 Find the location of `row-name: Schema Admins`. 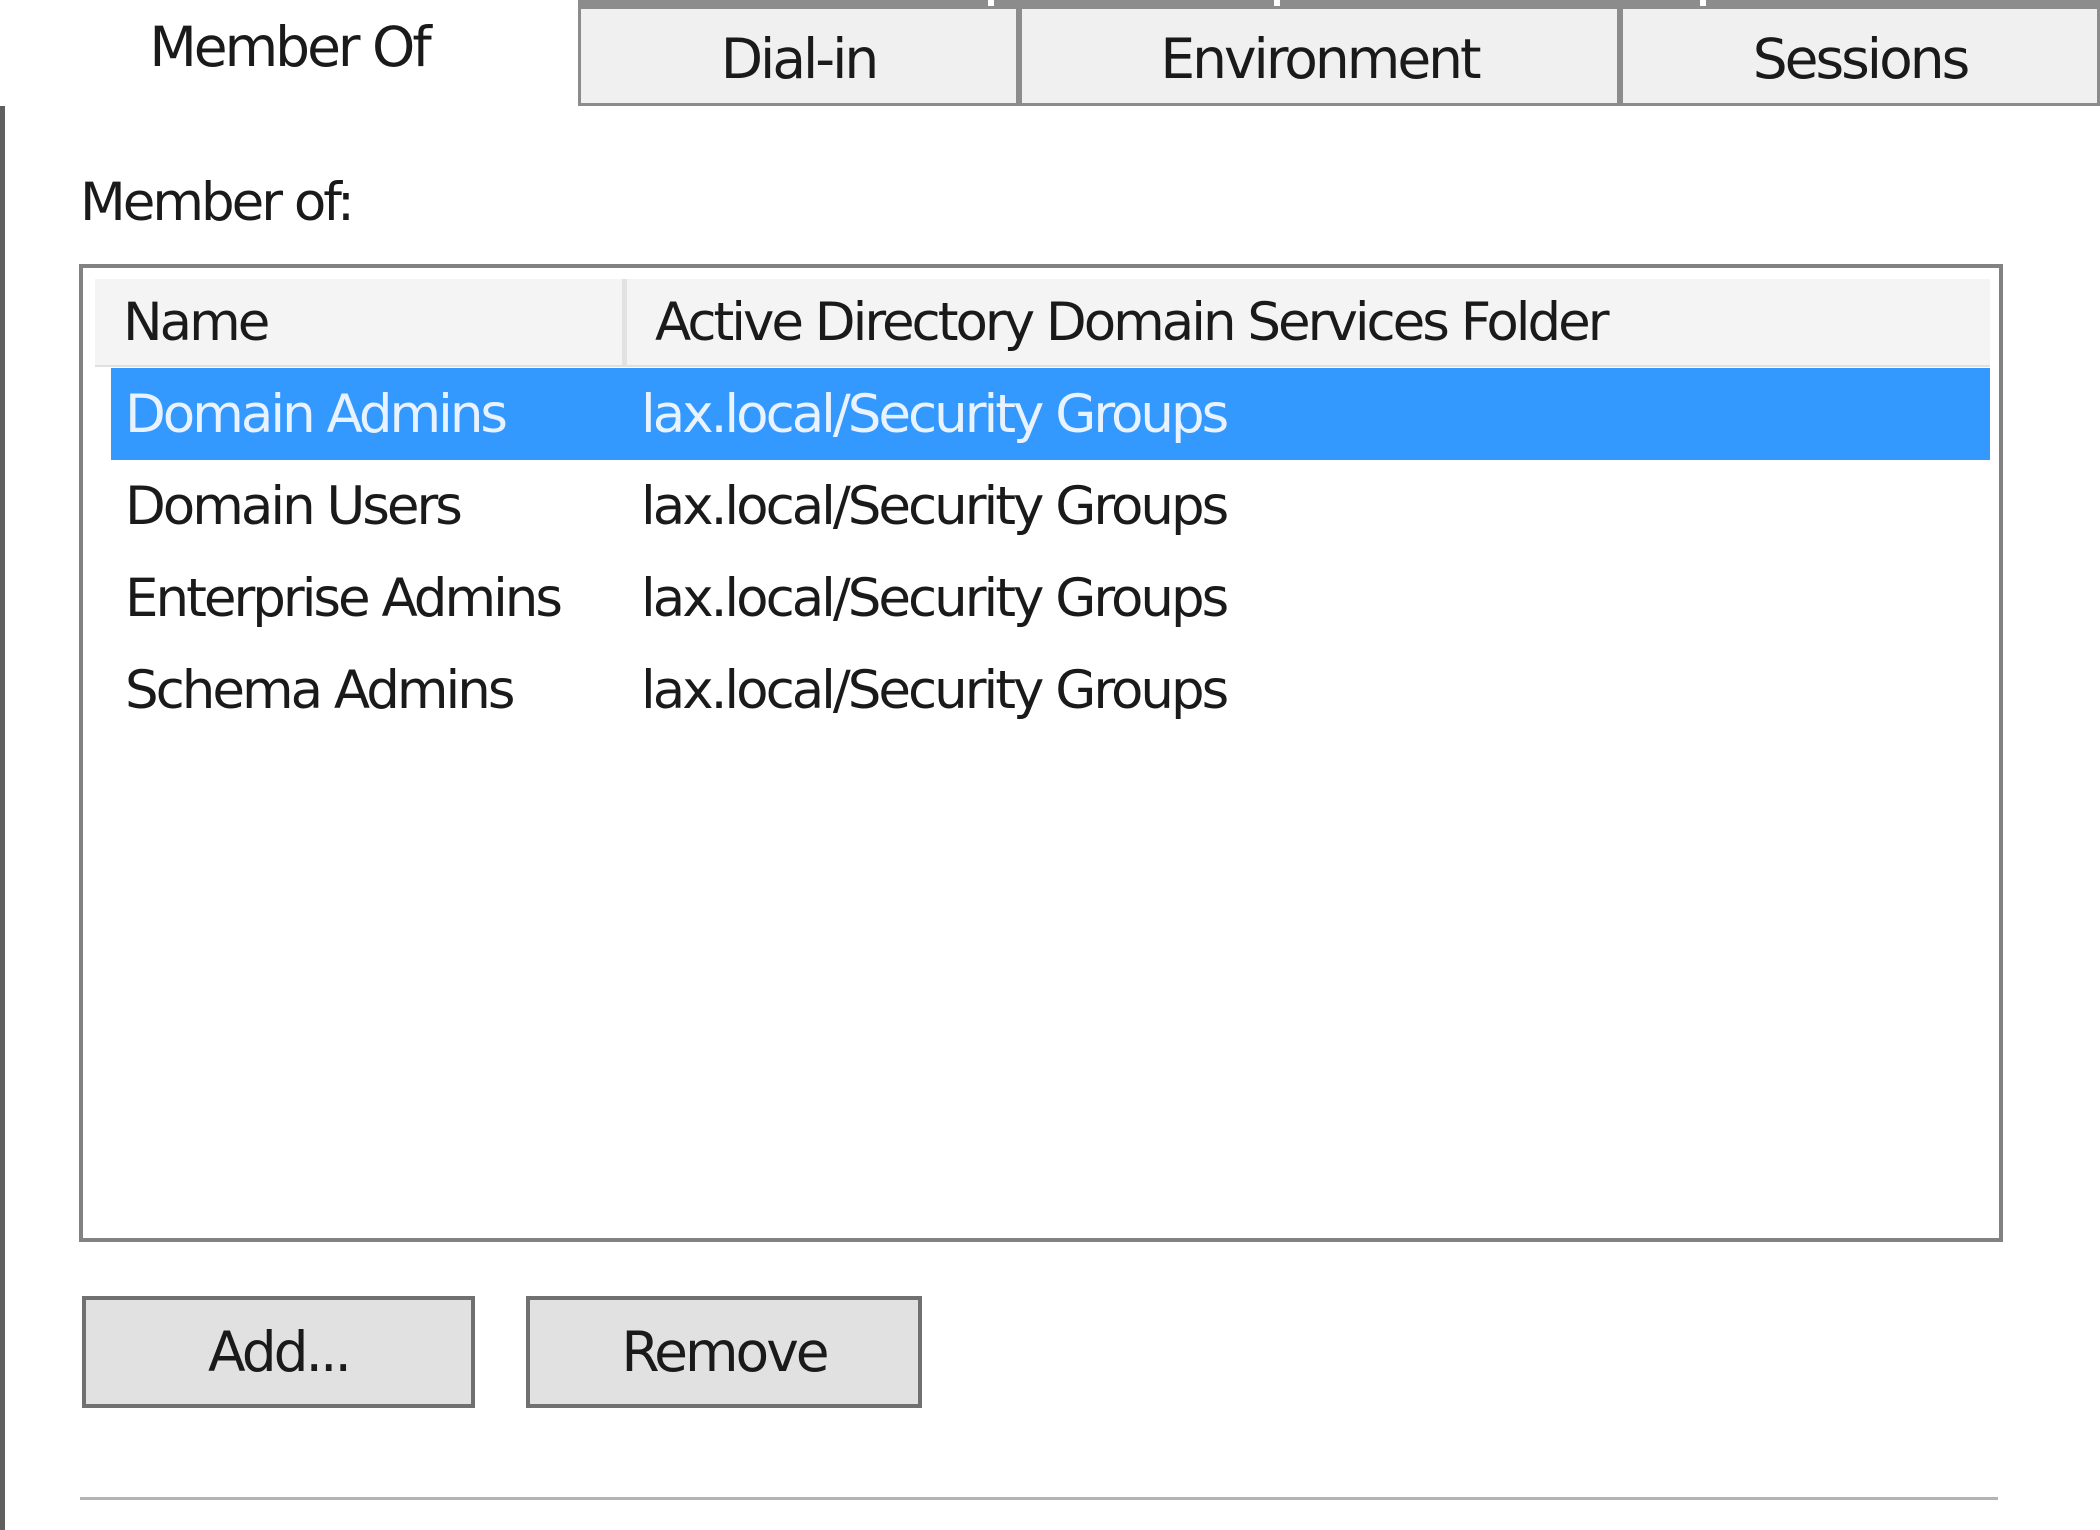

row-name: Schema Admins is located at coordinates (320, 690).